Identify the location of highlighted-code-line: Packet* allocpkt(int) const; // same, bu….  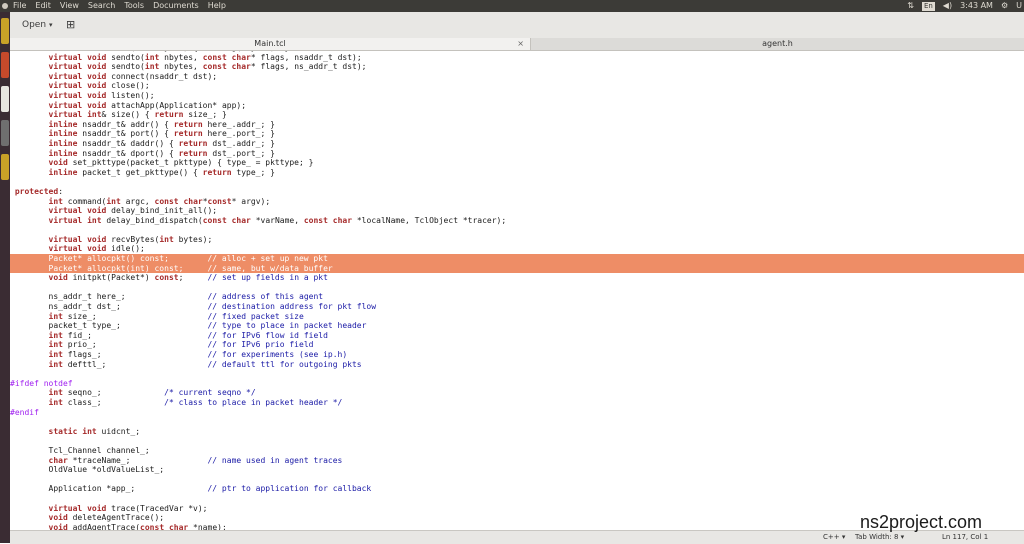
(517, 268).